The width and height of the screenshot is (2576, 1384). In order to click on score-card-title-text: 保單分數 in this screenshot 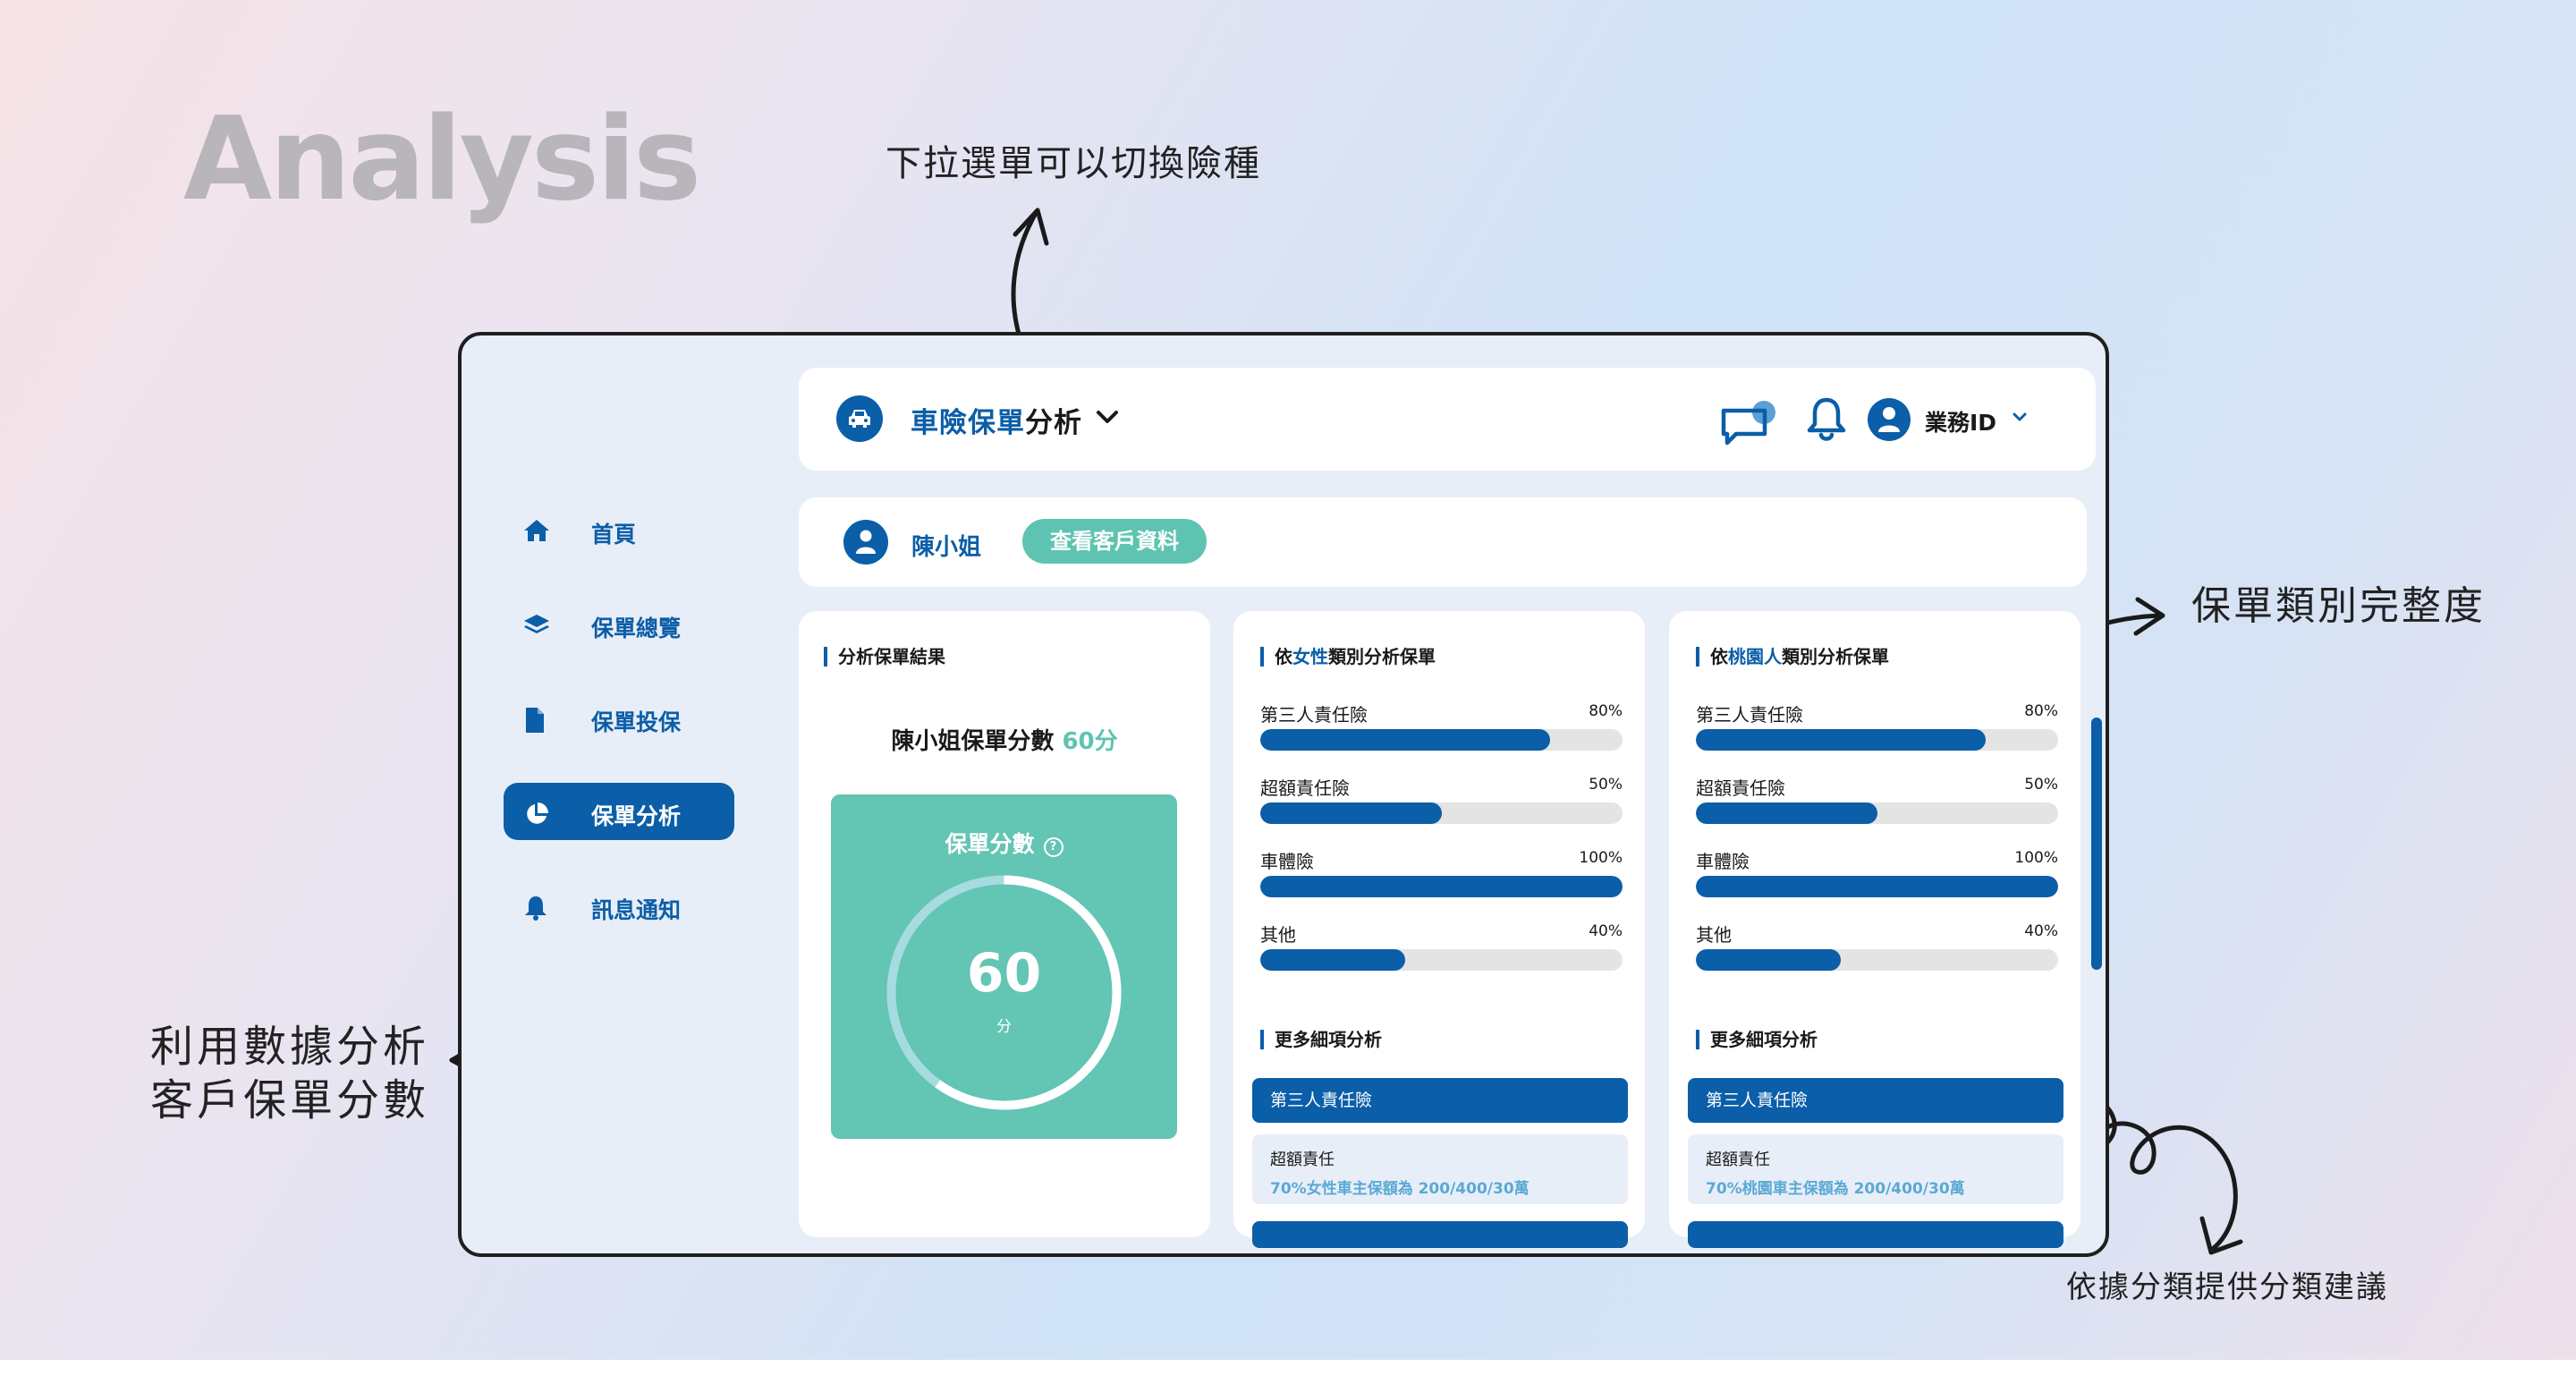, I will do `click(990, 844)`.